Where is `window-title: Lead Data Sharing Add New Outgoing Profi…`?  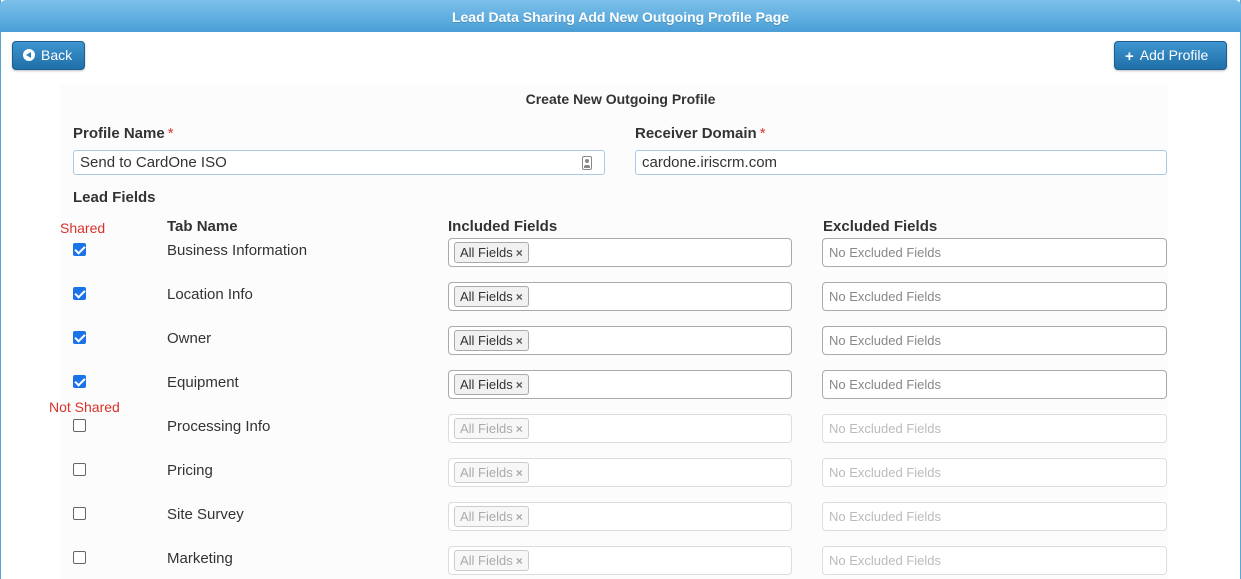
window-title: Lead Data Sharing Add New Outgoing Profi… is located at coordinates (620, 16).